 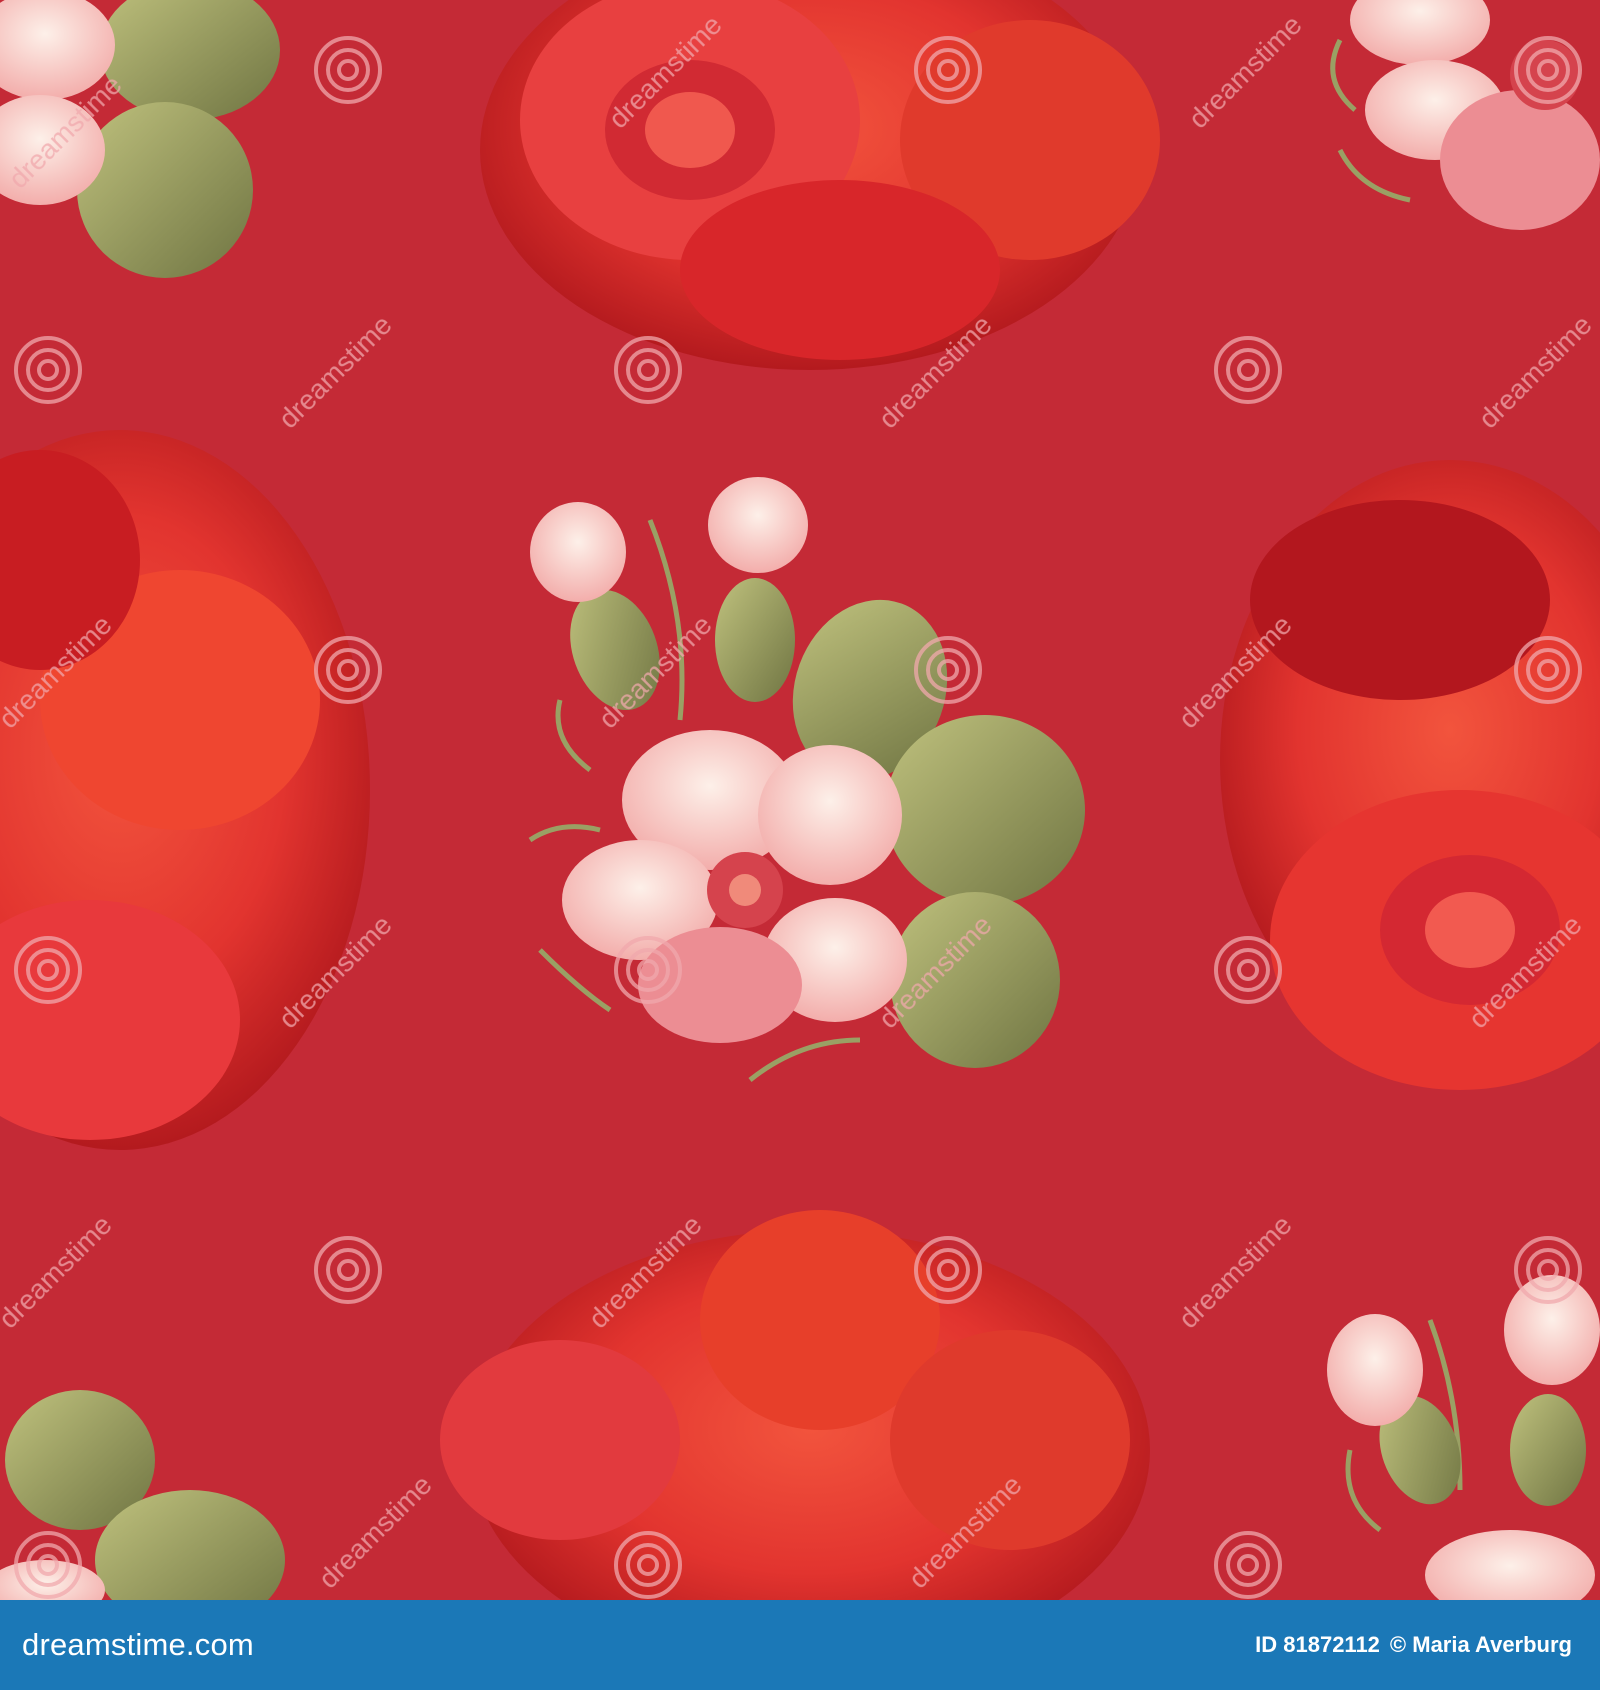 What do you see at coordinates (1480, 1644) in the screenshot?
I see `author-name: © Maria Averburg` at bounding box center [1480, 1644].